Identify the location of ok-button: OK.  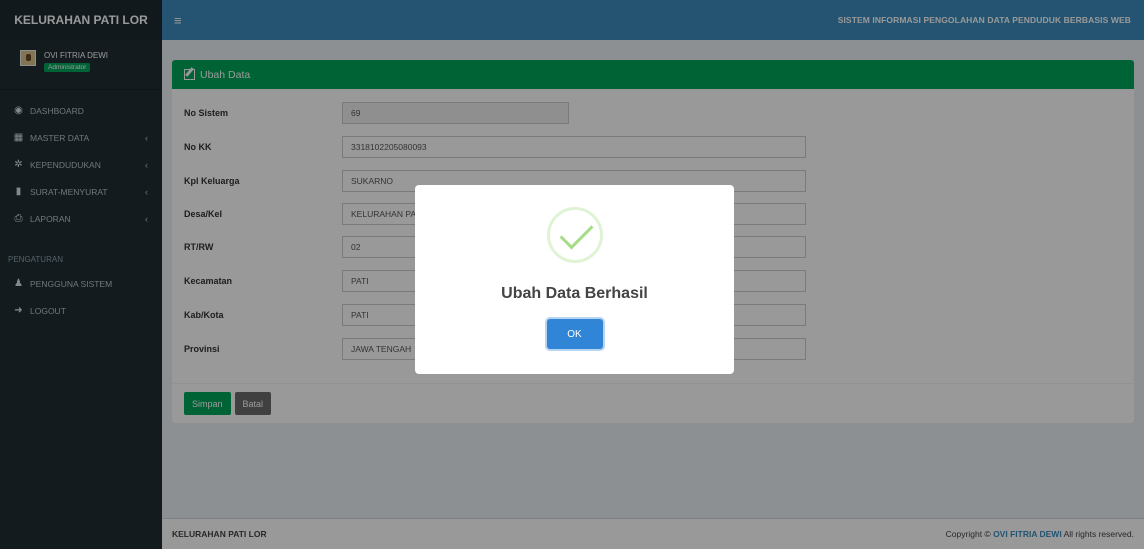
(574, 334).